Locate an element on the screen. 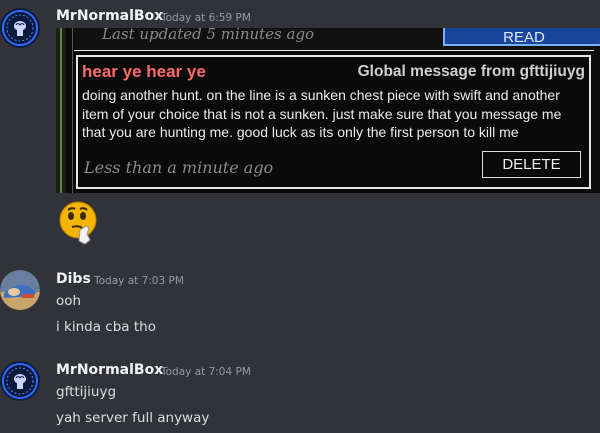 The height and width of the screenshot is (433, 600). global-message-from: Global message from gfttijiuyg is located at coordinates (471, 71).